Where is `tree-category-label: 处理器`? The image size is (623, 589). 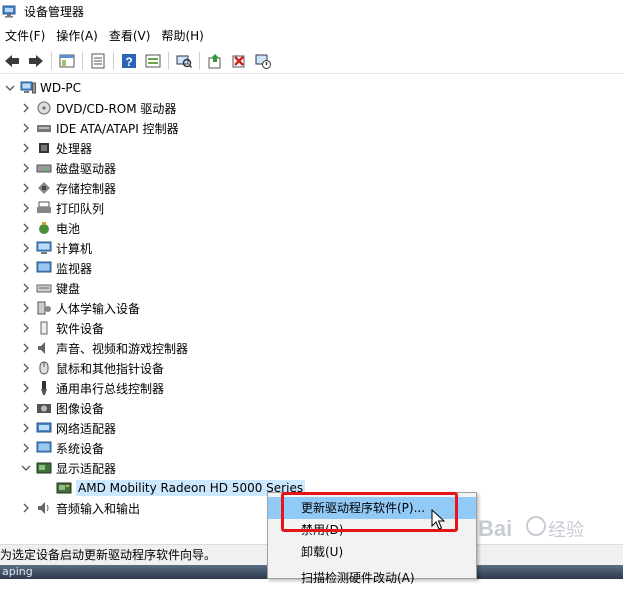
tree-category-label: 处理器 is located at coordinates (74, 148).